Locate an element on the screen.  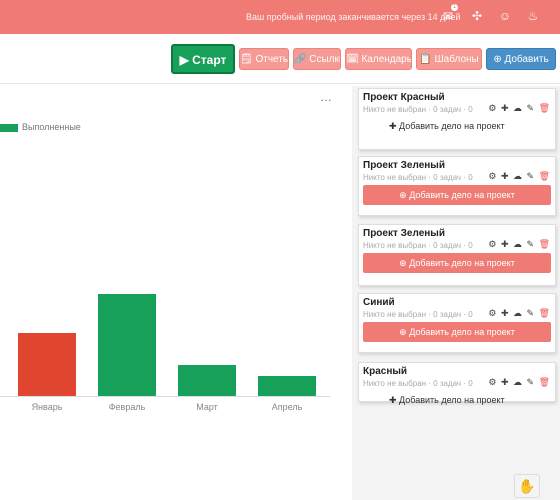
notification-badge: 1 is located at coordinates (454, 7).